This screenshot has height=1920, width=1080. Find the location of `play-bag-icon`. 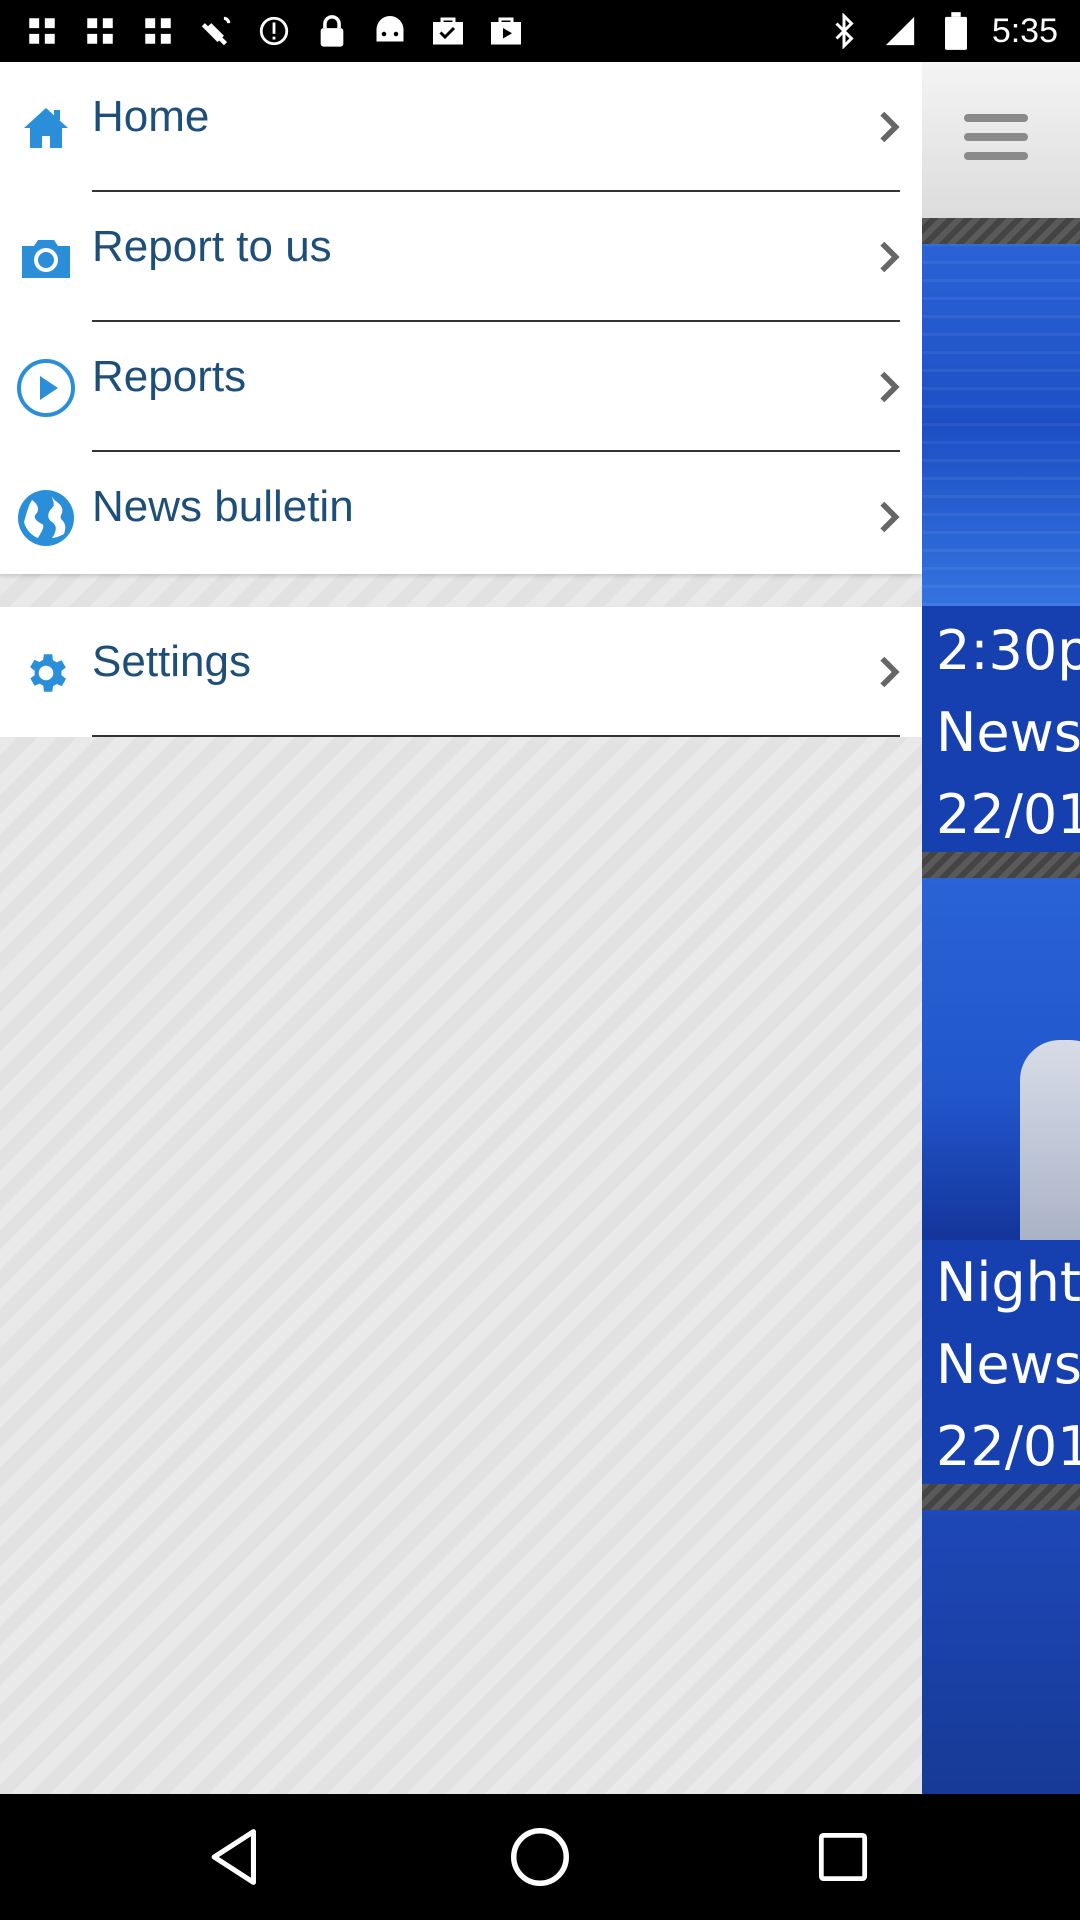

play-bag-icon is located at coordinates (506, 31).